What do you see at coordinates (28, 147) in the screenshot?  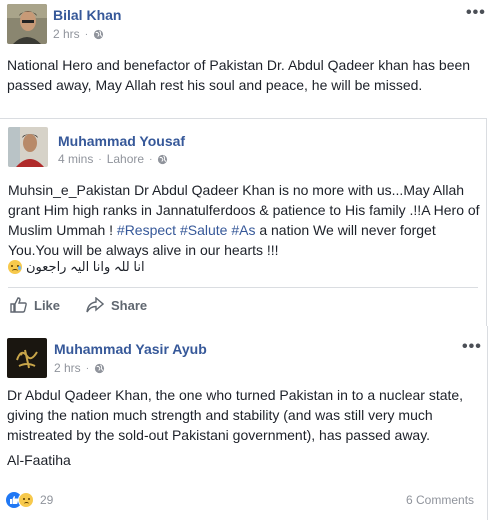 I see `avatar-muhammad-yousaf` at bounding box center [28, 147].